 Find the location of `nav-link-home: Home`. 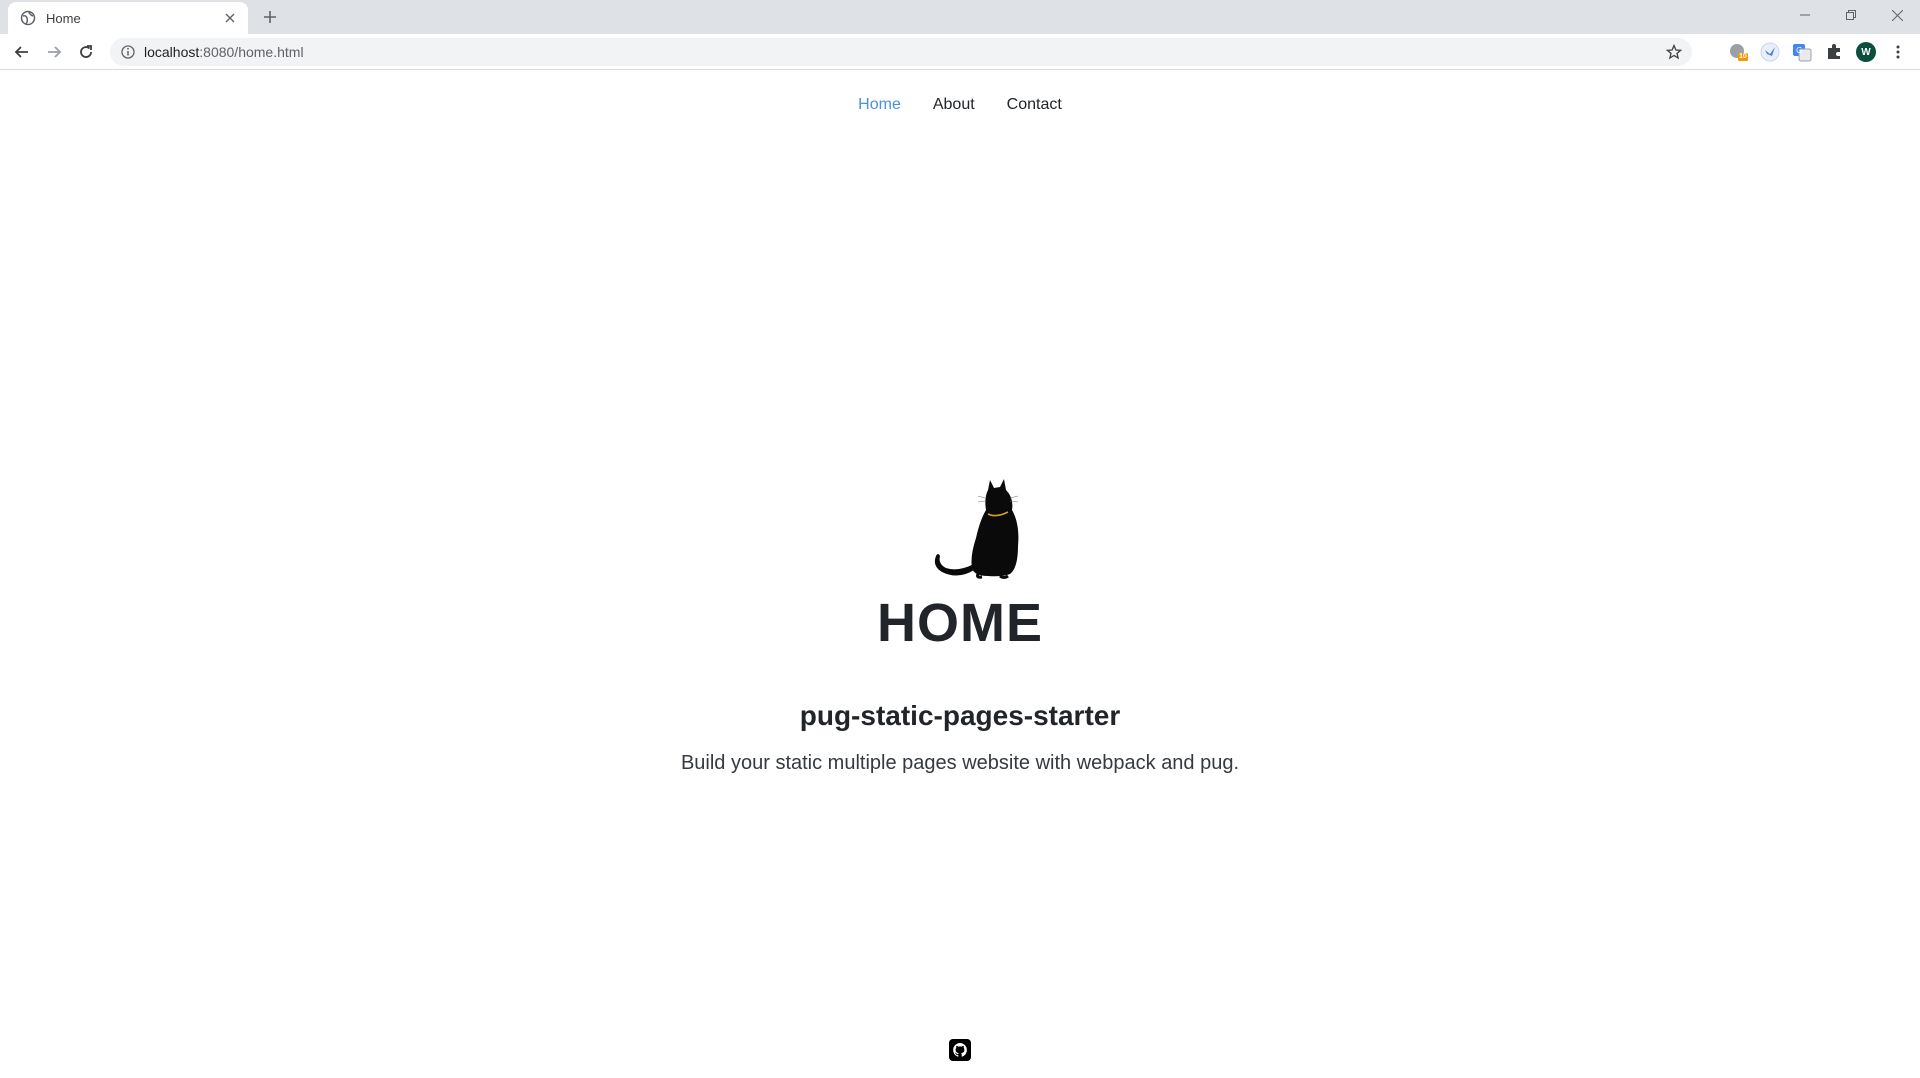

nav-link-home: Home is located at coordinates (879, 105).